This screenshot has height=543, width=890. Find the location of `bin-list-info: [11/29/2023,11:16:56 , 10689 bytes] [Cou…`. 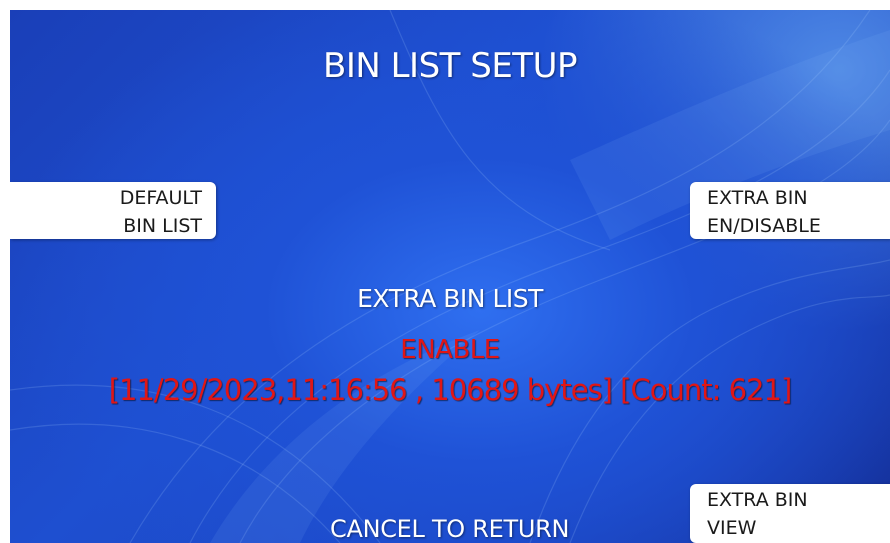

bin-list-info: [11/29/2023,11:16:56 , 10689 bytes] [Cou… is located at coordinates (450, 390).